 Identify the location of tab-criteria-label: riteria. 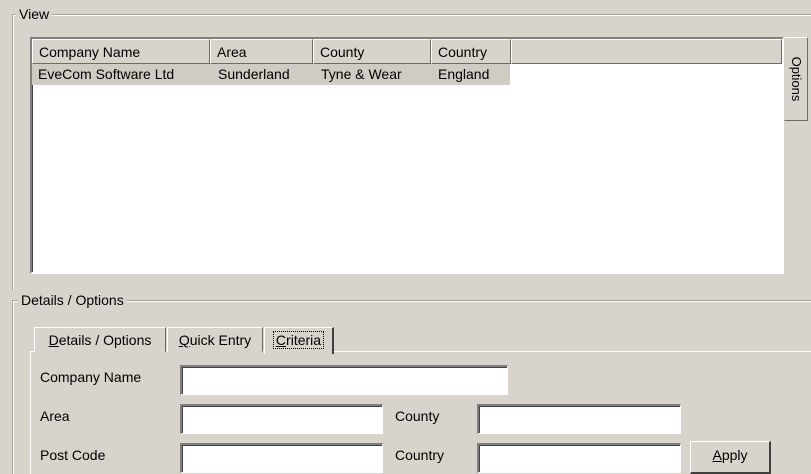
(304, 340).